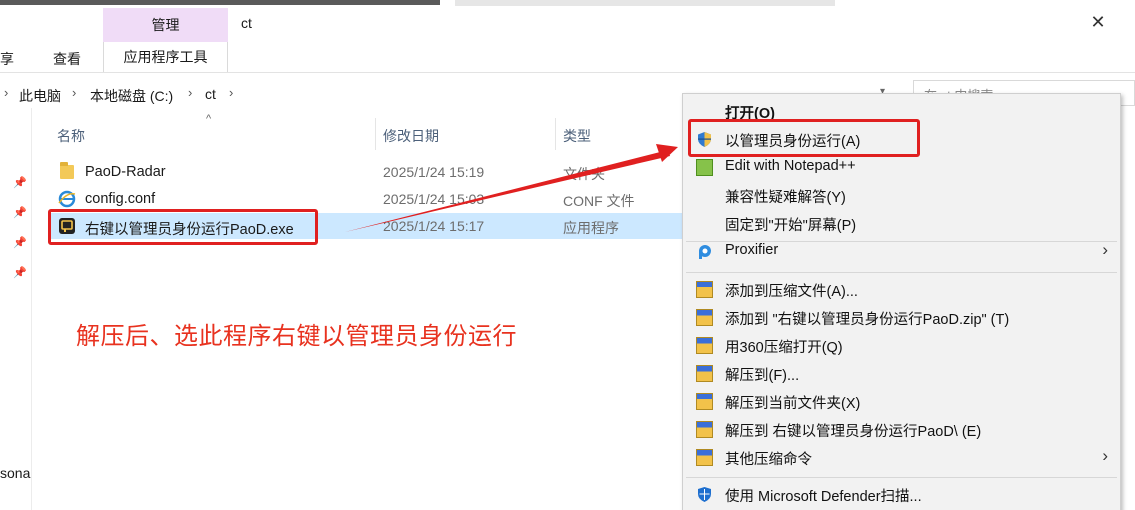 The image size is (1135, 510). What do you see at coordinates (577, 136) in the screenshot?
I see `column-header-type: 类型` at bounding box center [577, 136].